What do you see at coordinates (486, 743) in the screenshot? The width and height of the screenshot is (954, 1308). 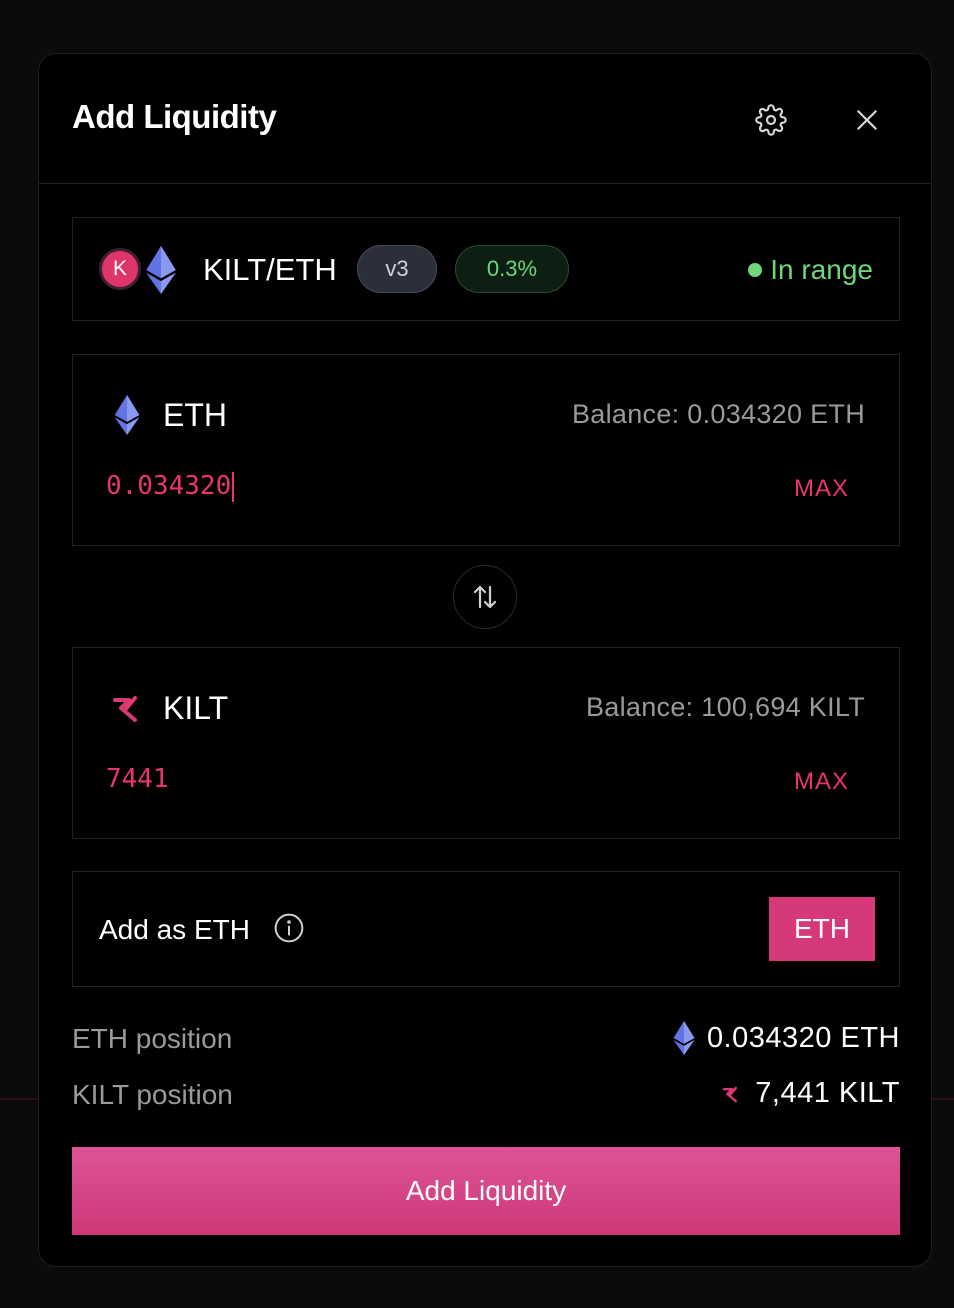 I see `kilt-input-card: KILT Balance: 100,694 KILT 7441 MAX` at bounding box center [486, 743].